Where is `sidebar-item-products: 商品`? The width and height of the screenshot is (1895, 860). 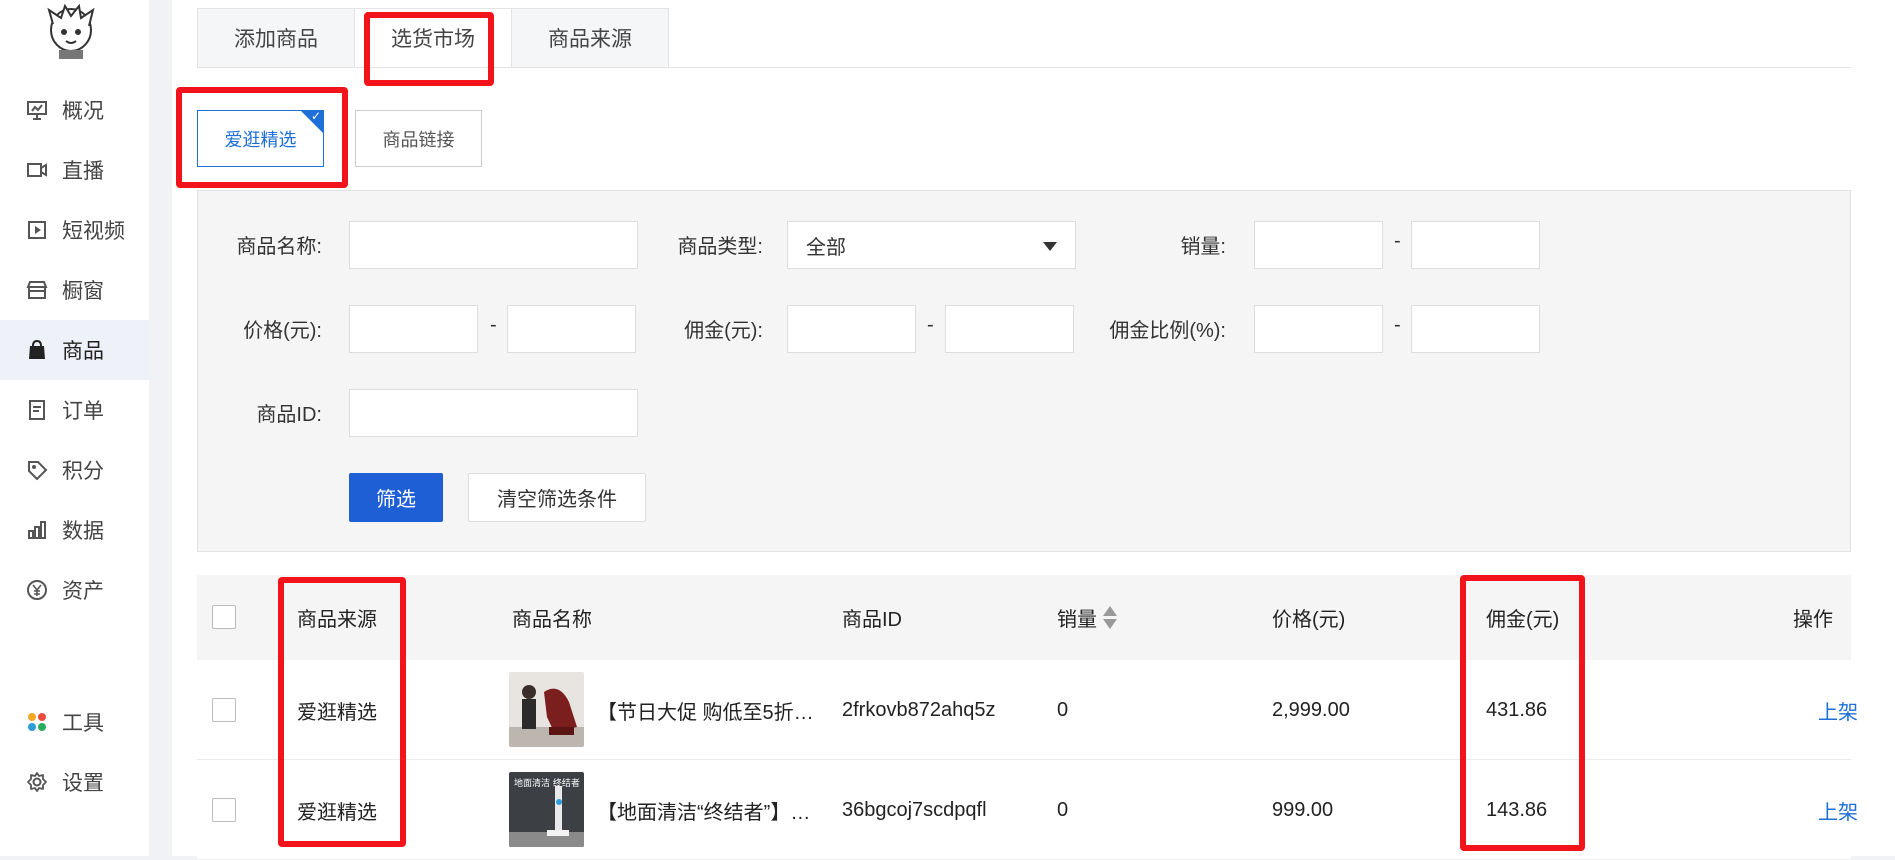 sidebar-item-products: 商品 is located at coordinates (74, 350).